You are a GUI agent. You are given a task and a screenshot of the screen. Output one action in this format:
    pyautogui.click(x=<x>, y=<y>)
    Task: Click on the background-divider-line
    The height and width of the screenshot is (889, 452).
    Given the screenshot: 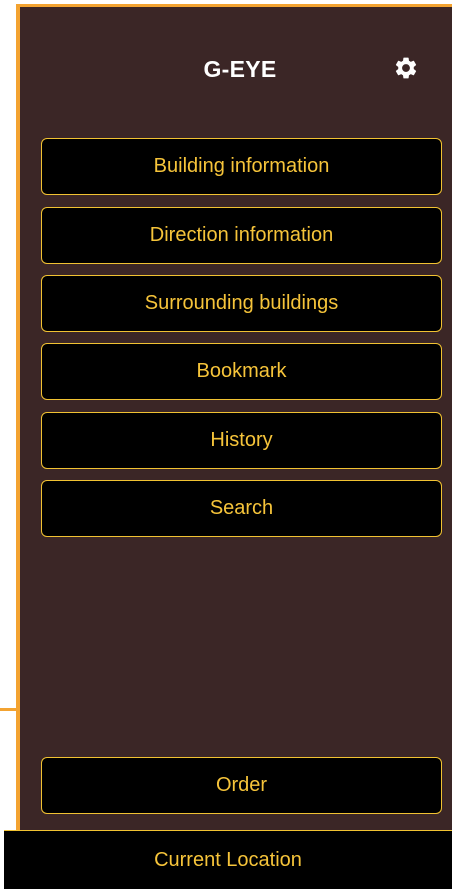 What is the action you would take?
    pyautogui.click(x=8, y=709)
    